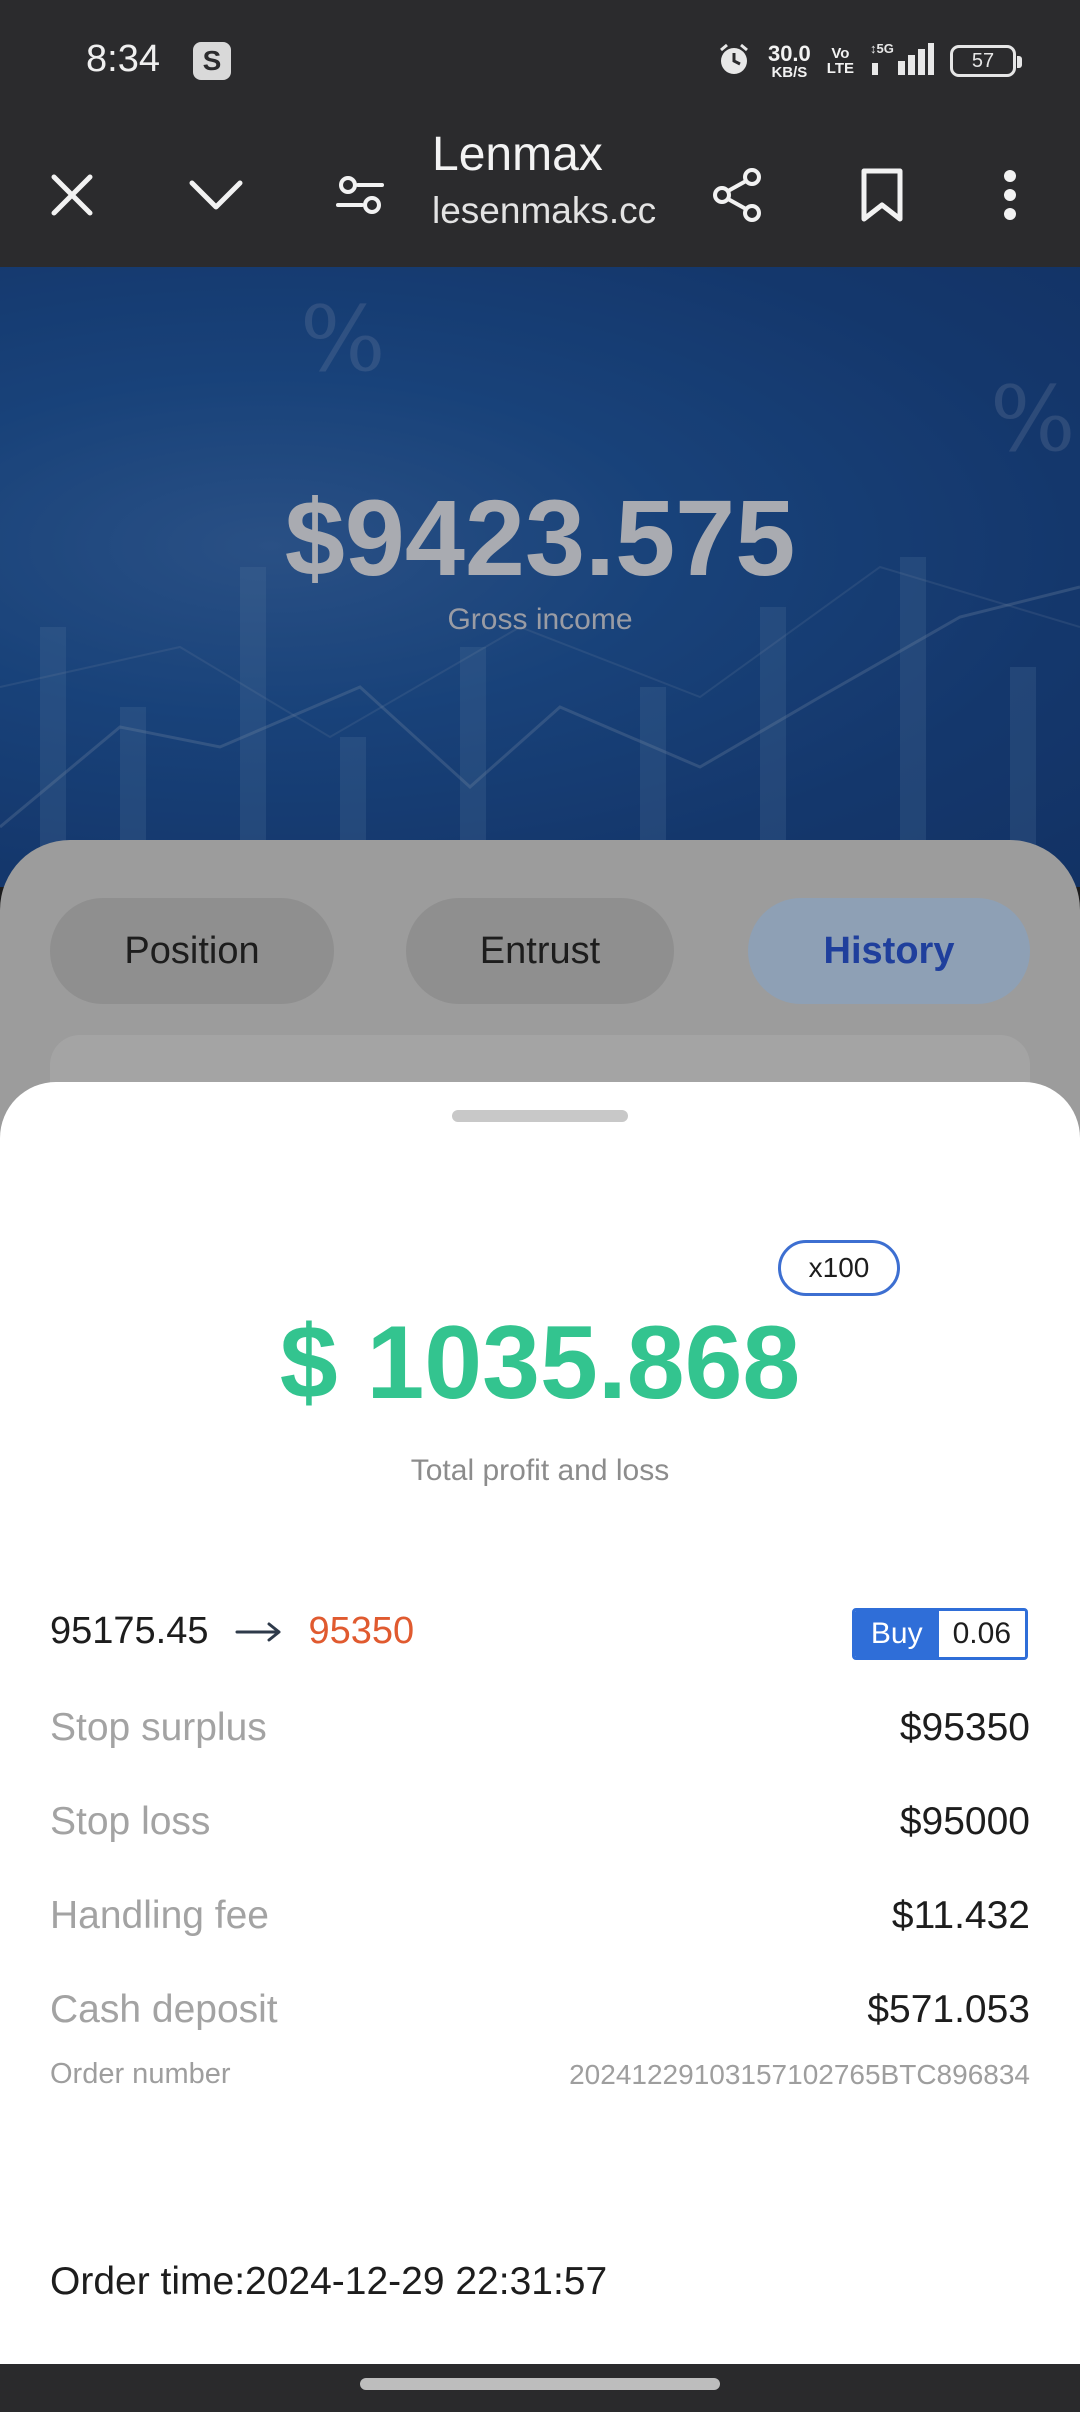 Image resolution: width=1080 pixels, height=2412 pixels. What do you see at coordinates (158, 1727) in the screenshot?
I see `detail-label: Stop surplus` at bounding box center [158, 1727].